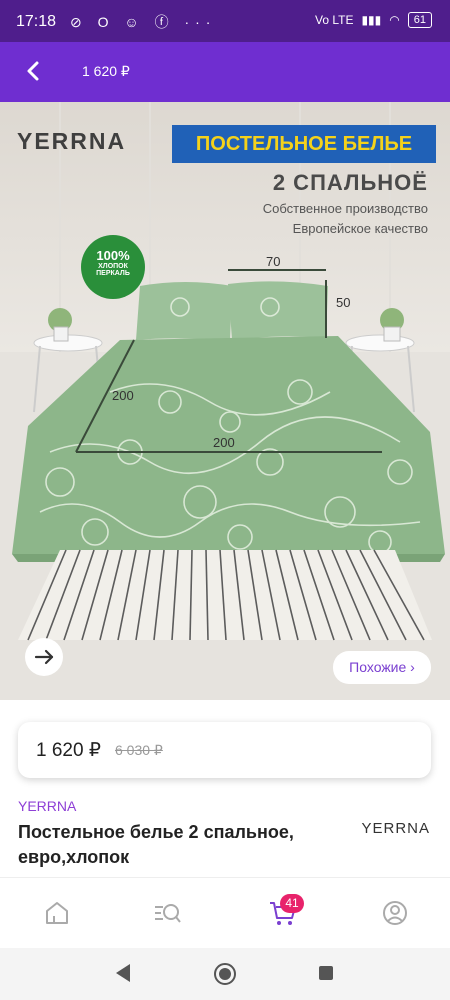 The height and width of the screenshot is (1000, 450). Describe the element at coordinates (273, 261) in the screenshot. I see `dimension-pillow-width: 70` at that location.